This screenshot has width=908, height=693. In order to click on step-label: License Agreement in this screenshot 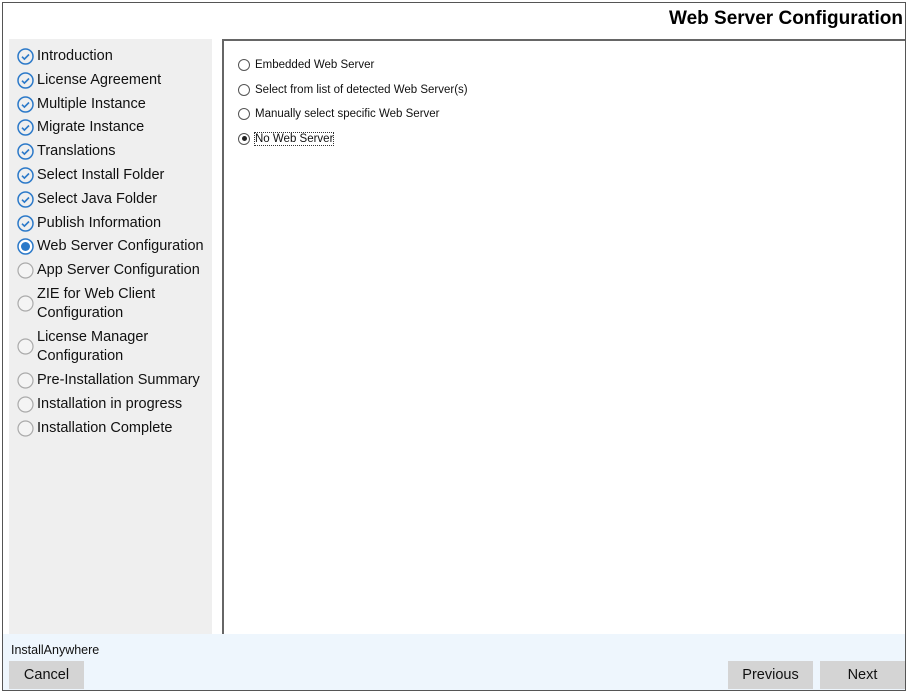, I will do `click(99, 79)`.